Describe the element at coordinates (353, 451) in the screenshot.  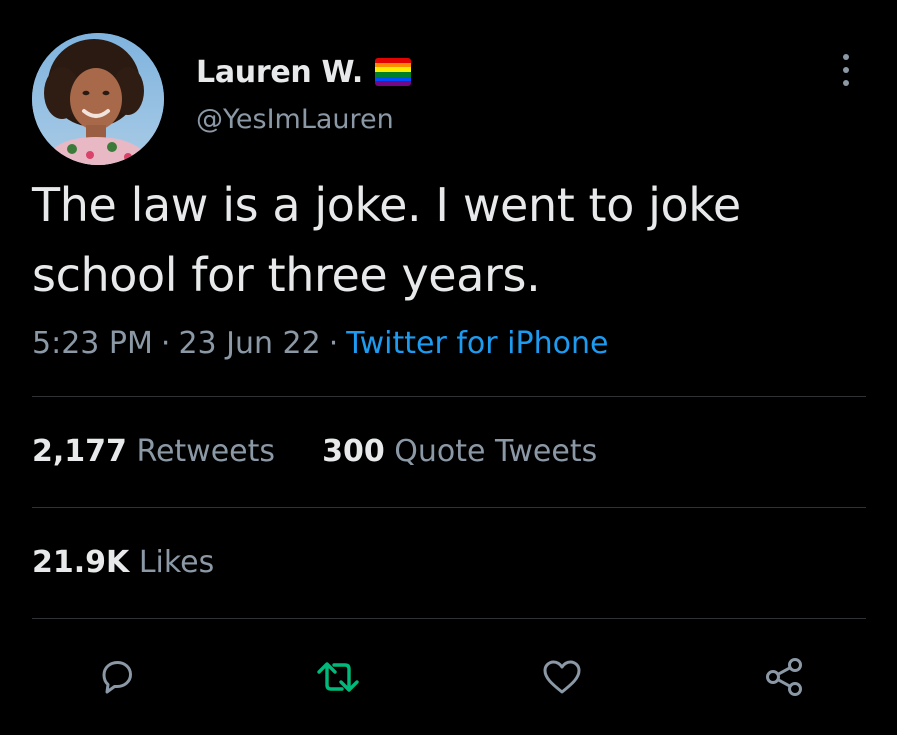
I see `quote-tweets-count: 300` at that location.